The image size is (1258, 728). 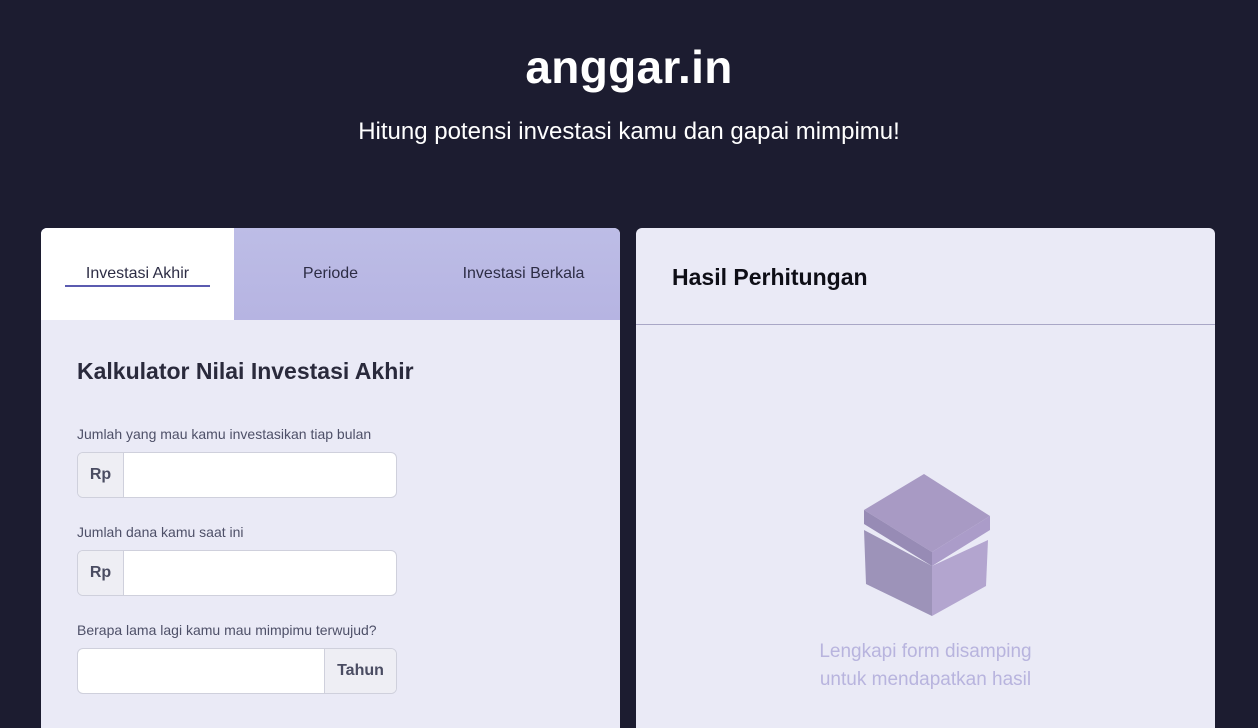 I want to click on tab-label: Periode, so click(x=330, y=273).